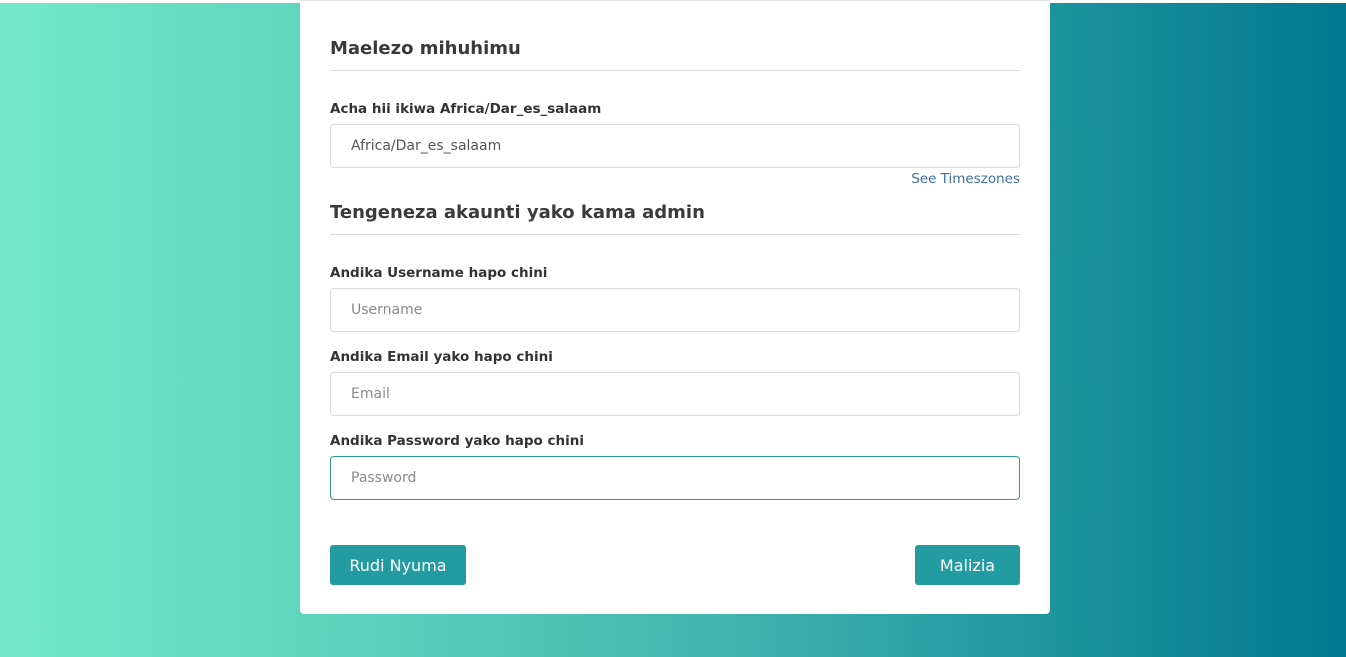  What do you see at coordinates (466, 109) in the screenshot?
I see `timezone-label: Acha hii ikiwa Africa/Dar_es_salaam` at bounding box center [466, 109].